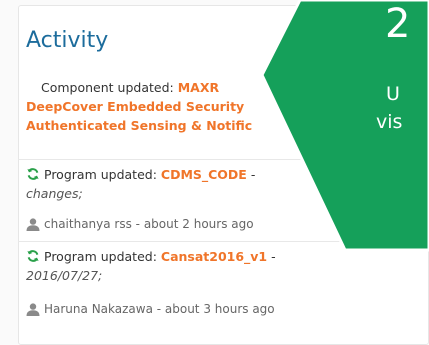 Image resolution: width=429 pixels, height=345 pixels. What do you see at coordinates (198, 87) in the screenshot?
I see `component-link: MAXR` at bounding box center [198, 87].